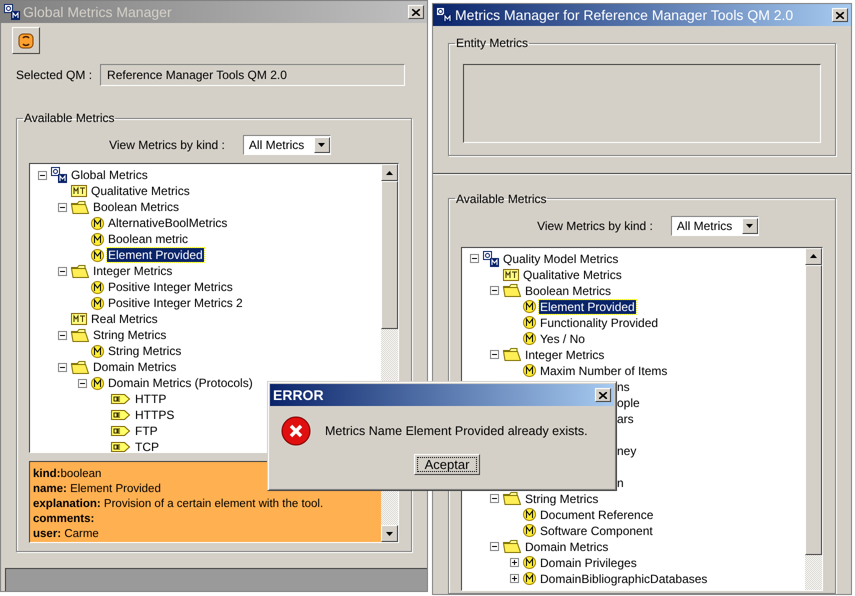 Image resolution: width=855 pixels, height=596 pixels. What do you see at coordinates (299, 395) in the screenshot?
I see `dialog-title: ERROR` at bounding box center [299, 395].